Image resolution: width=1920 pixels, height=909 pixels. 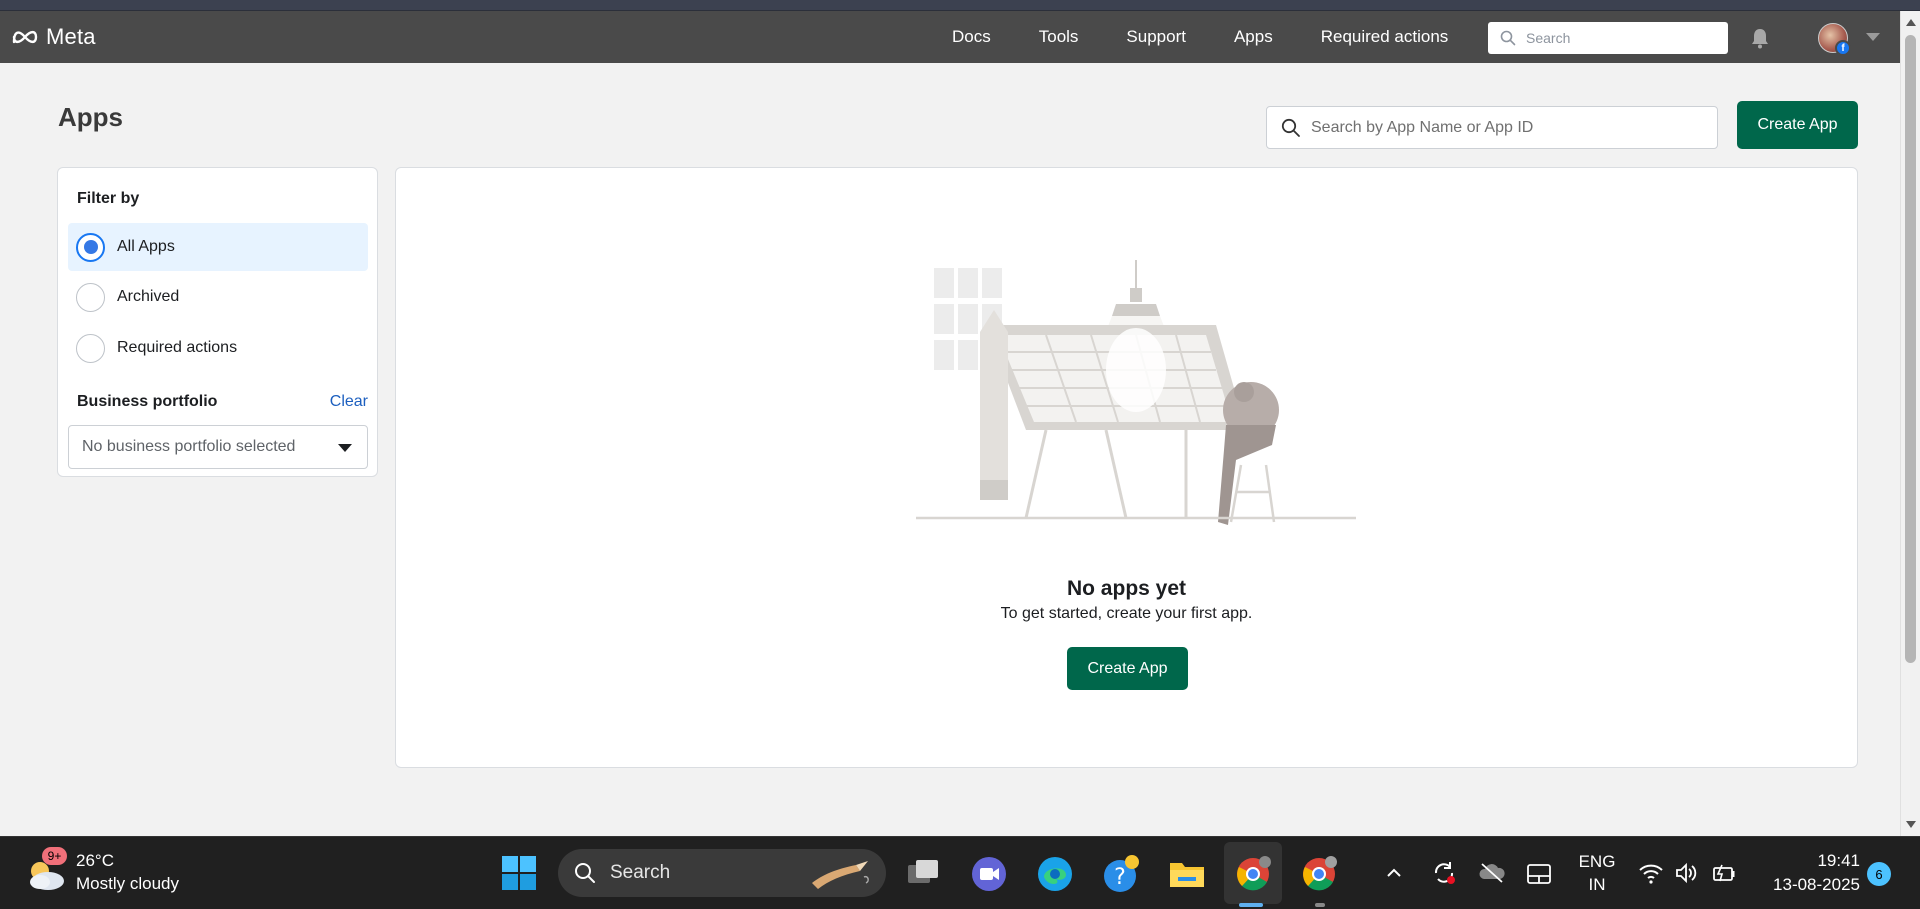 I want to click on nav-search-box, so click(x=1608, y=38).